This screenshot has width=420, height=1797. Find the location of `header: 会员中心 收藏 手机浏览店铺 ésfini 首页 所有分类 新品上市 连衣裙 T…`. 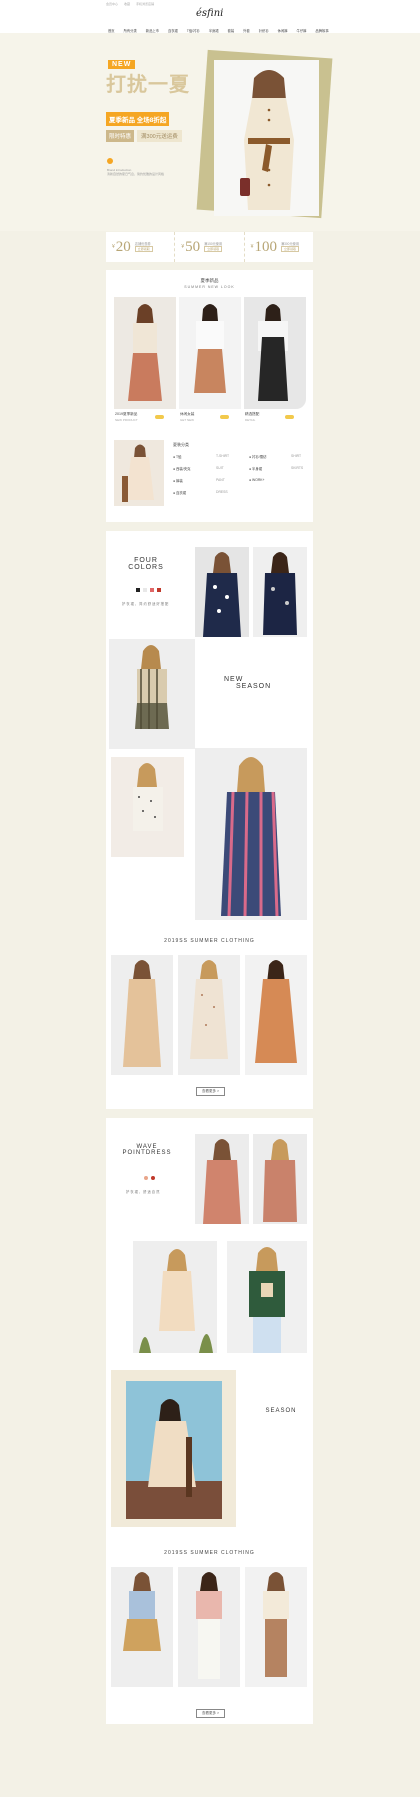

header: 会员中心 收藏 手机浏览店铺 ésfini 首页 所有分类 新品上市 连衣裙 T… is located at coordinates (210, 16).